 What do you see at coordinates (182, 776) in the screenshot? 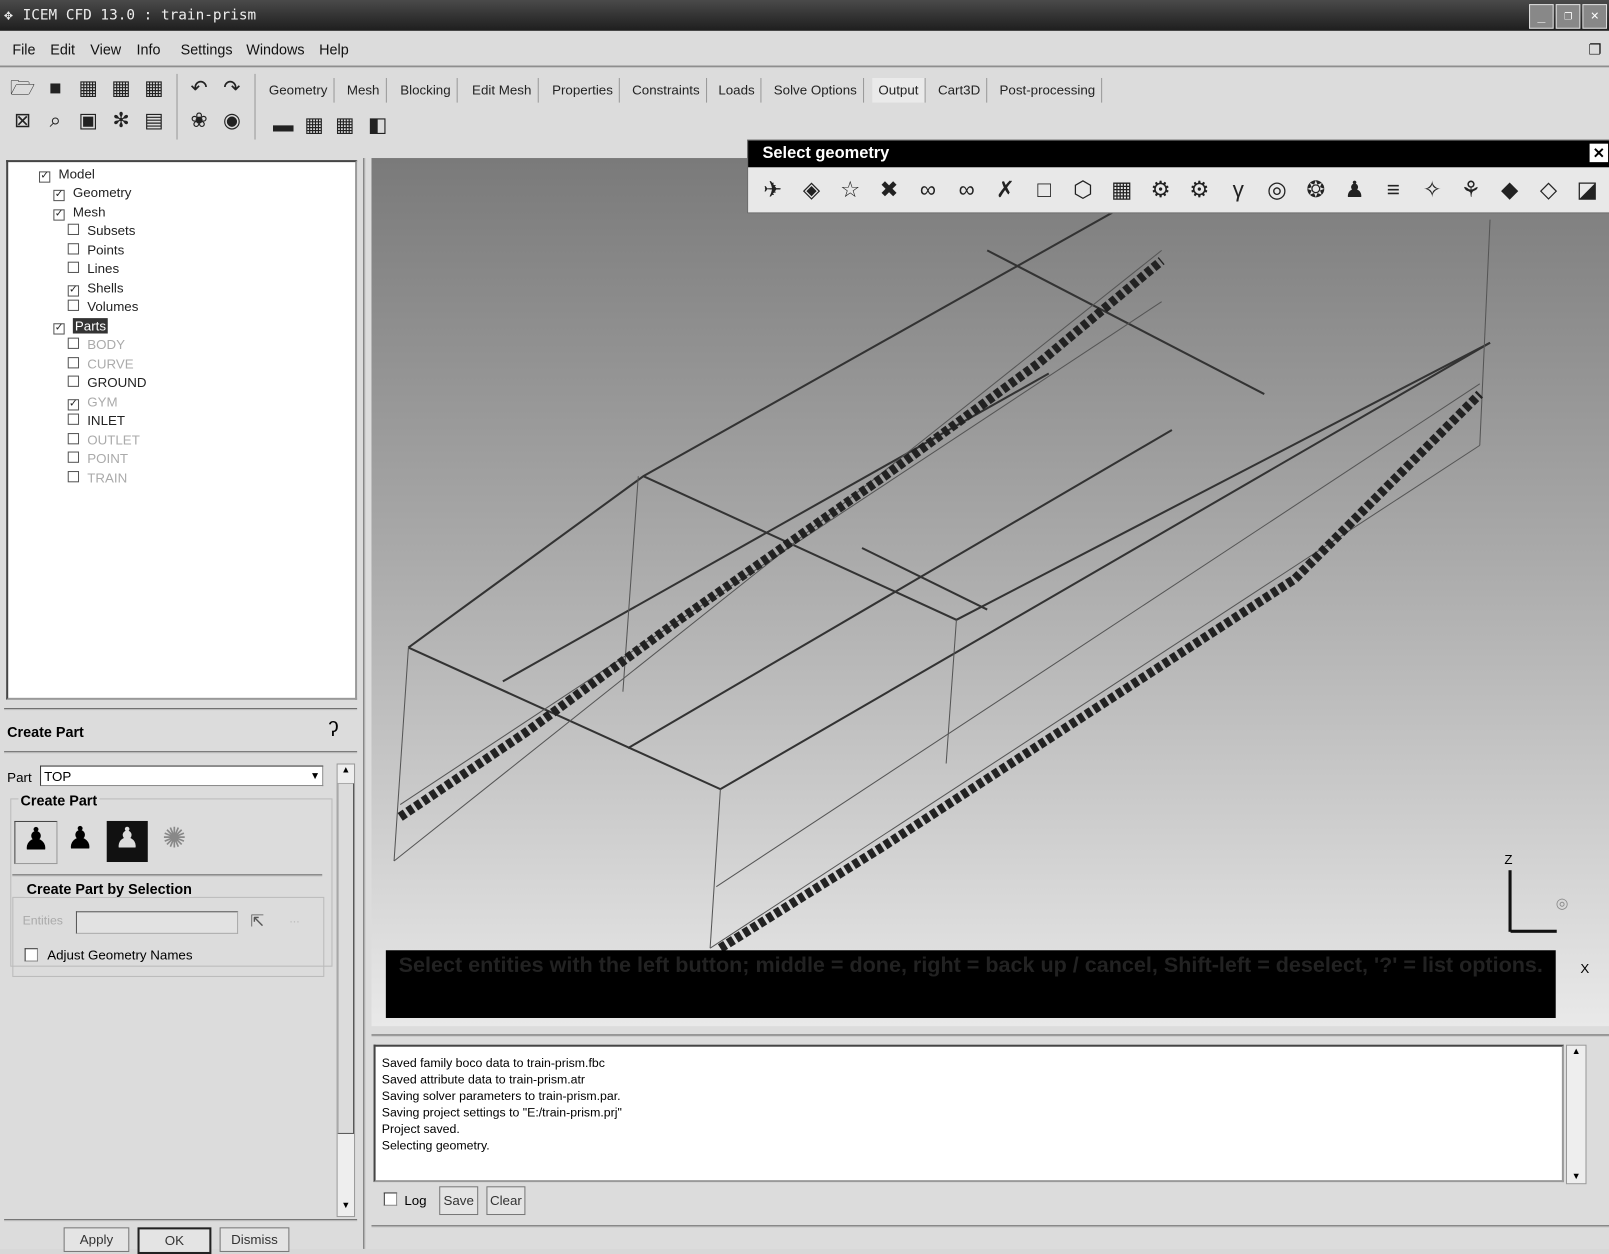
I see `part-name-combobox: TOP ▼` at bounding box center [182, 776].